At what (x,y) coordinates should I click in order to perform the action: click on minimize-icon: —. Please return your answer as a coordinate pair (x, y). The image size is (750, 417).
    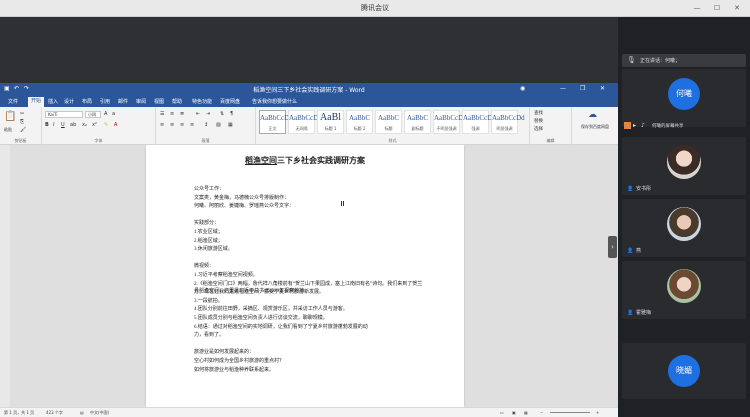
    Looking at the image, I should click on (697, 8).